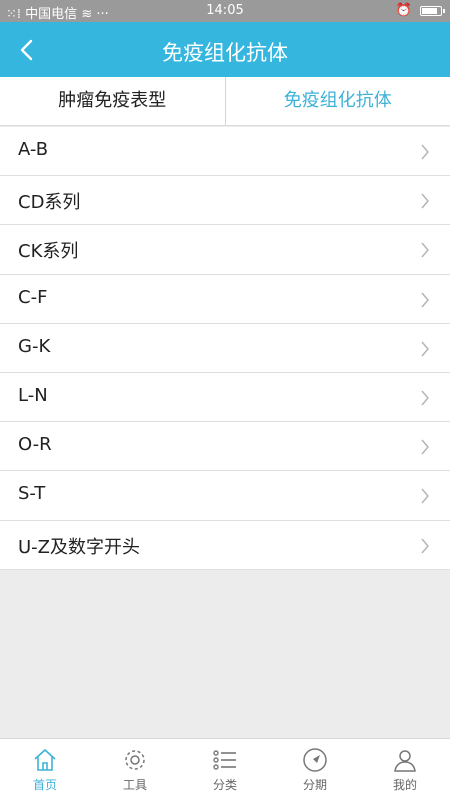 The height and width of the screenshot is (800, 450). I want to click on tab-ihc-antibody: 免疫组化抗体, so click(338, 101).